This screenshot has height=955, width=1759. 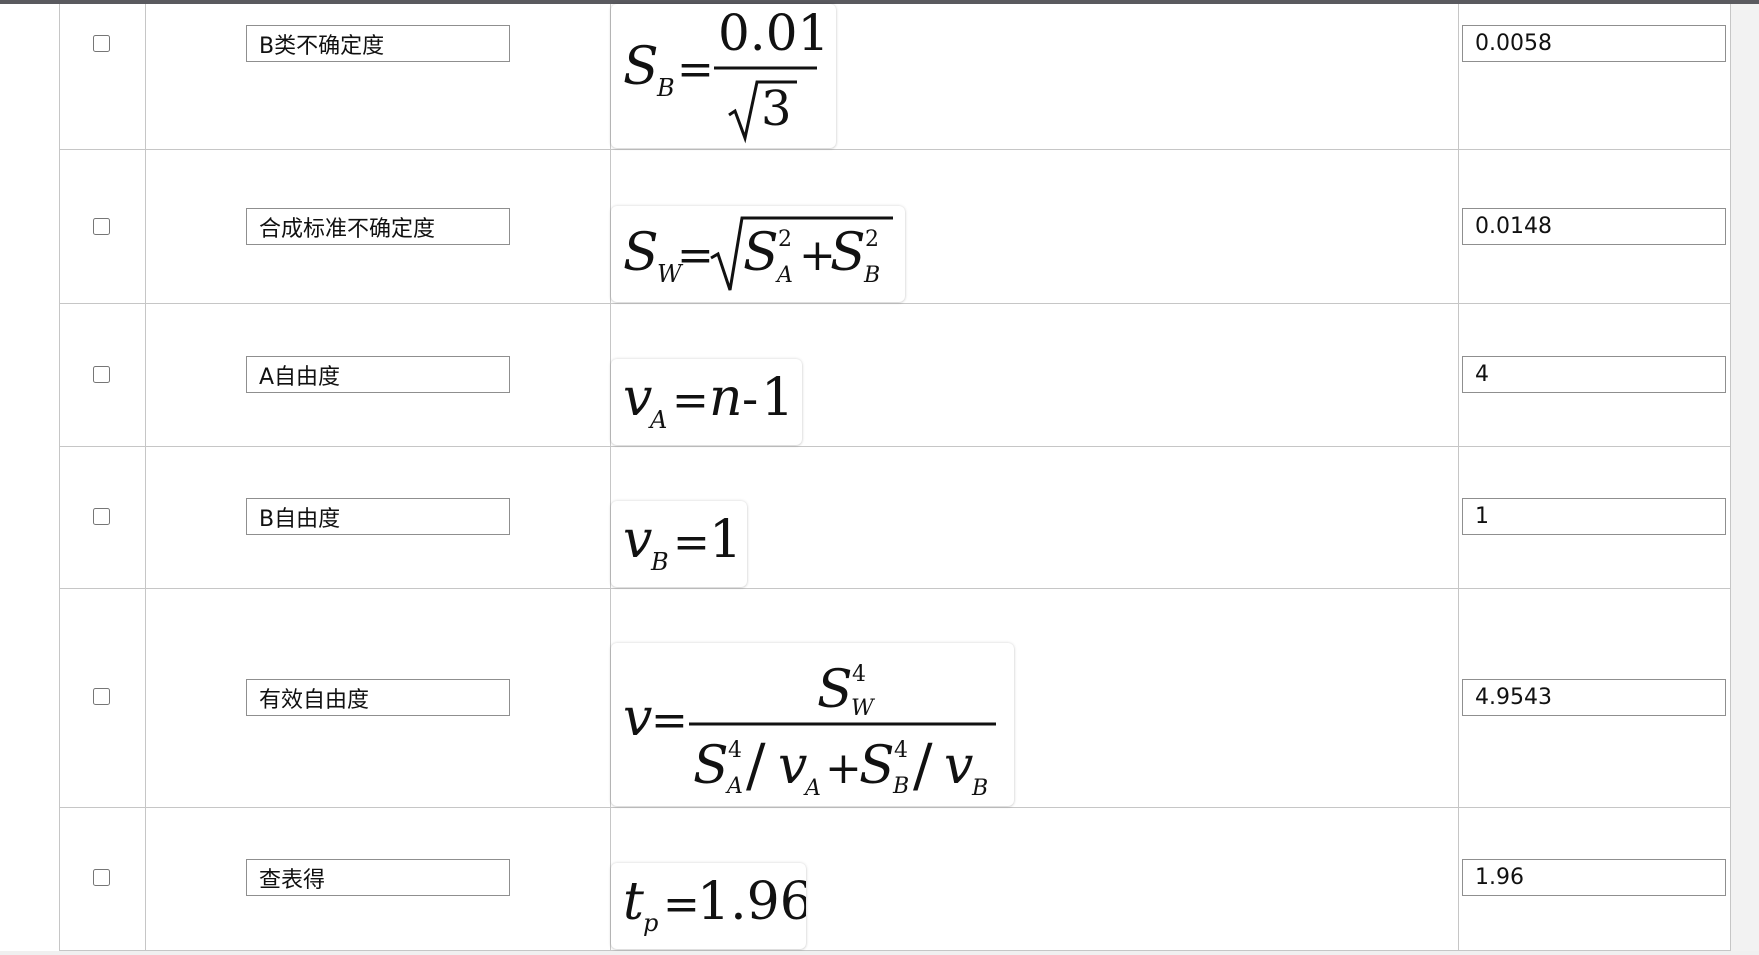 I want to click on window-top-border, so click(x=879, y=2).